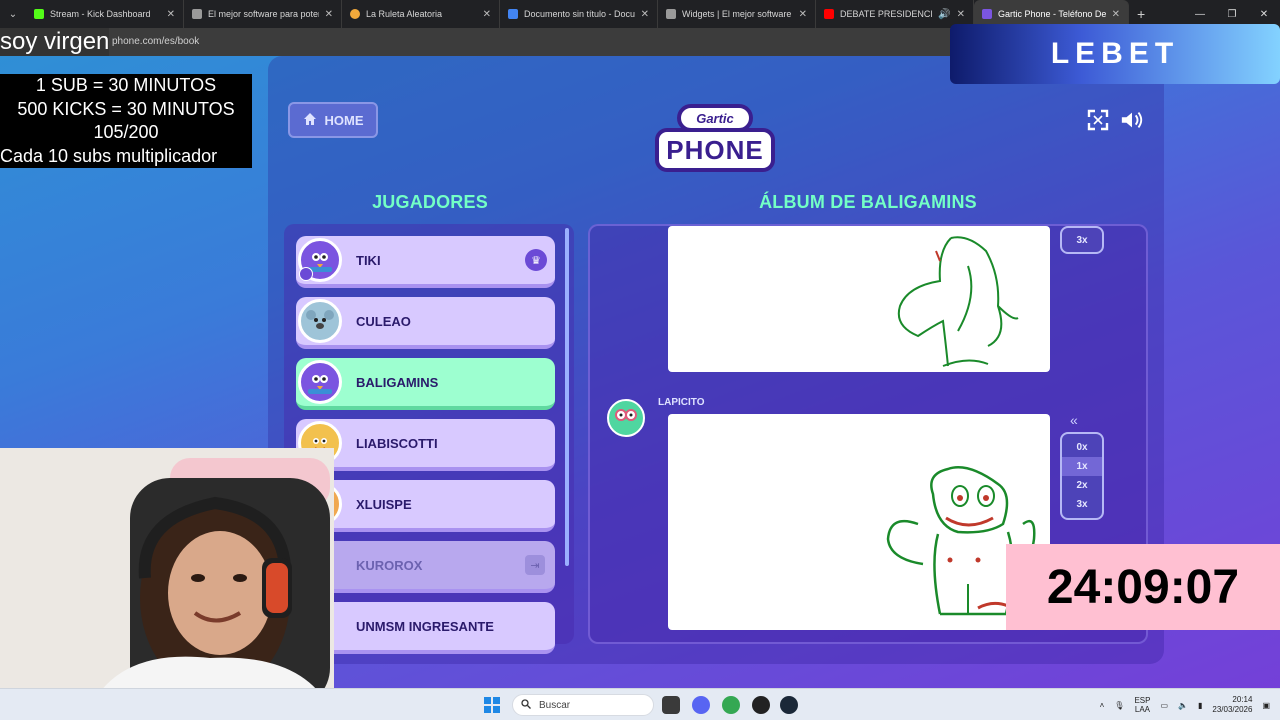 The image size is (1280, 720). I want to click on rewind-icon: «, so click(1074, 420).